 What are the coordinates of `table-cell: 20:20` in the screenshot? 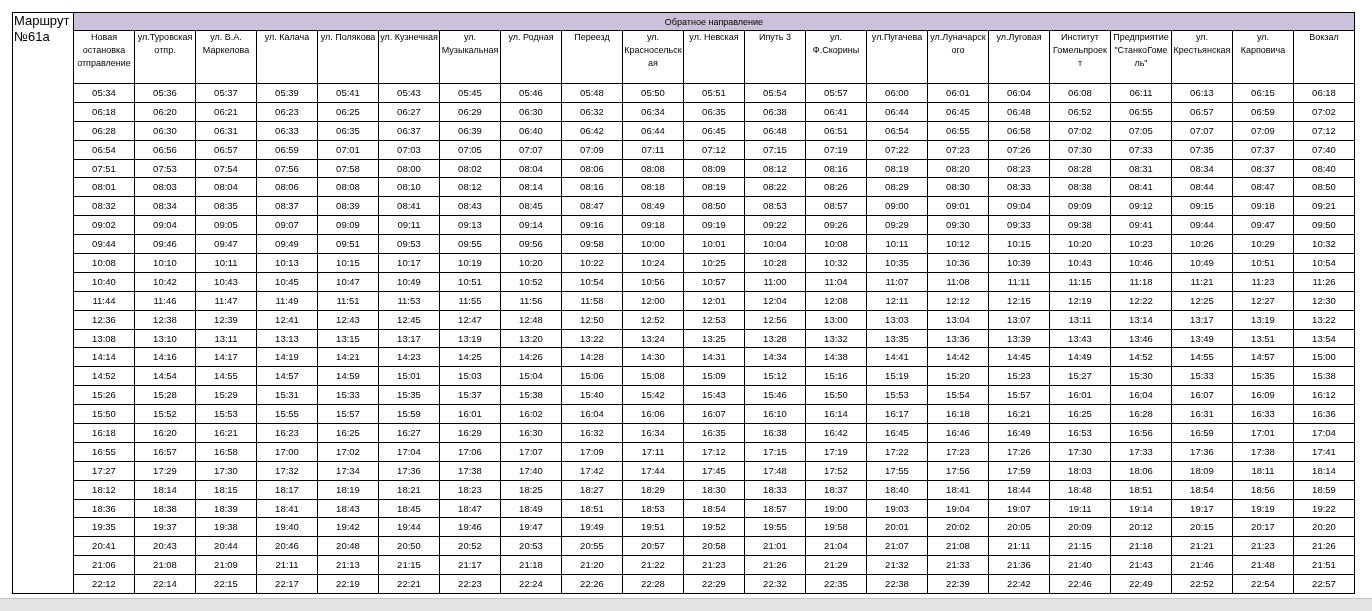 It's located at (1324, 527).